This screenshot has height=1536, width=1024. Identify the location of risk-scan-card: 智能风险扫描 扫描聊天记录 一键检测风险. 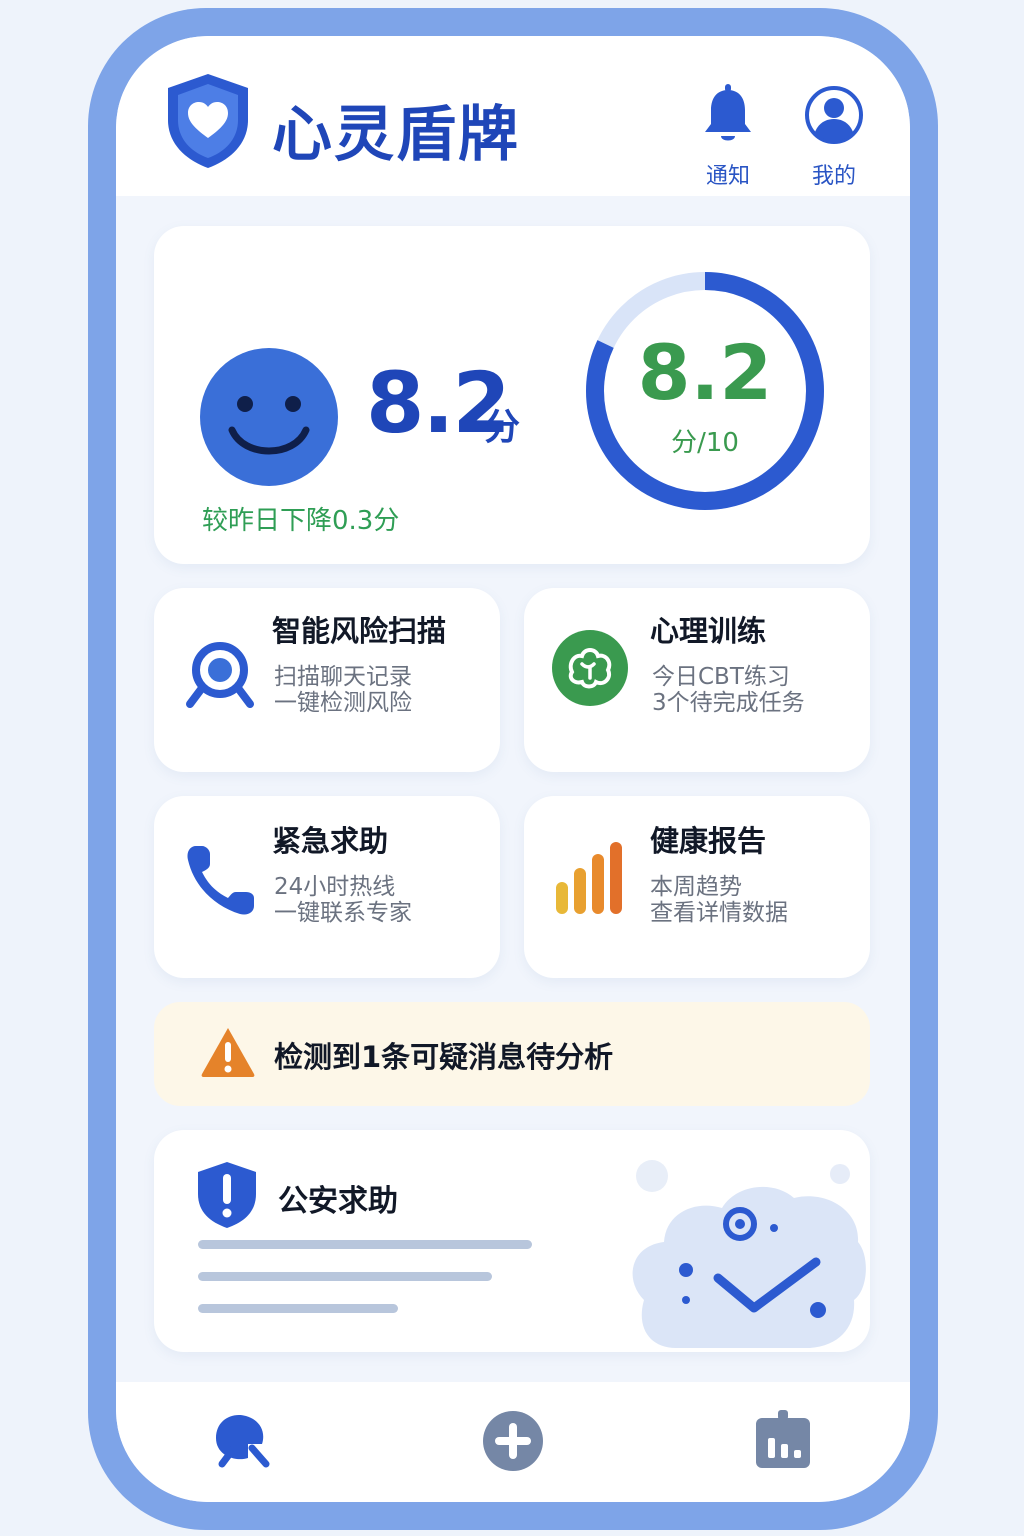
(327, 680).